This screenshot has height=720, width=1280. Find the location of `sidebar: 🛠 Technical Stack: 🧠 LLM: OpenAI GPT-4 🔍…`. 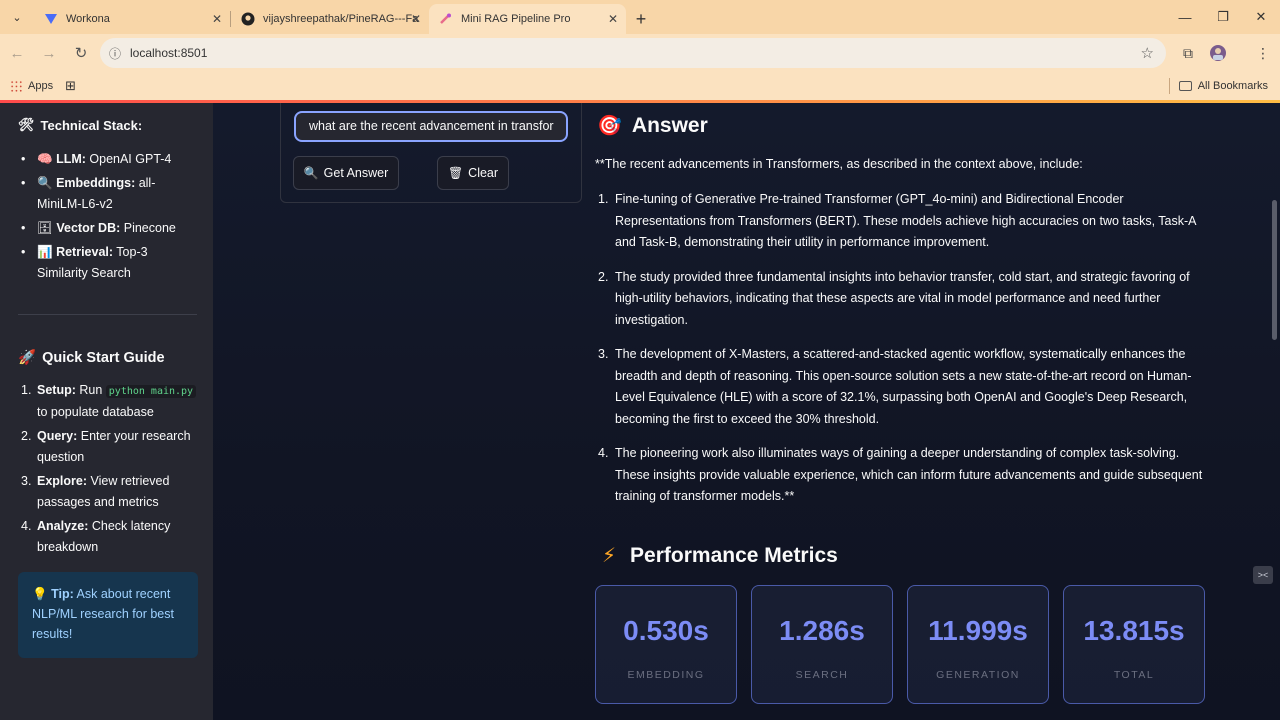

sidebar: 🛠 Technical Stack: 🧠 LLM: OpenAI GPT-4 🔍… is located at coordinates (106, 411).